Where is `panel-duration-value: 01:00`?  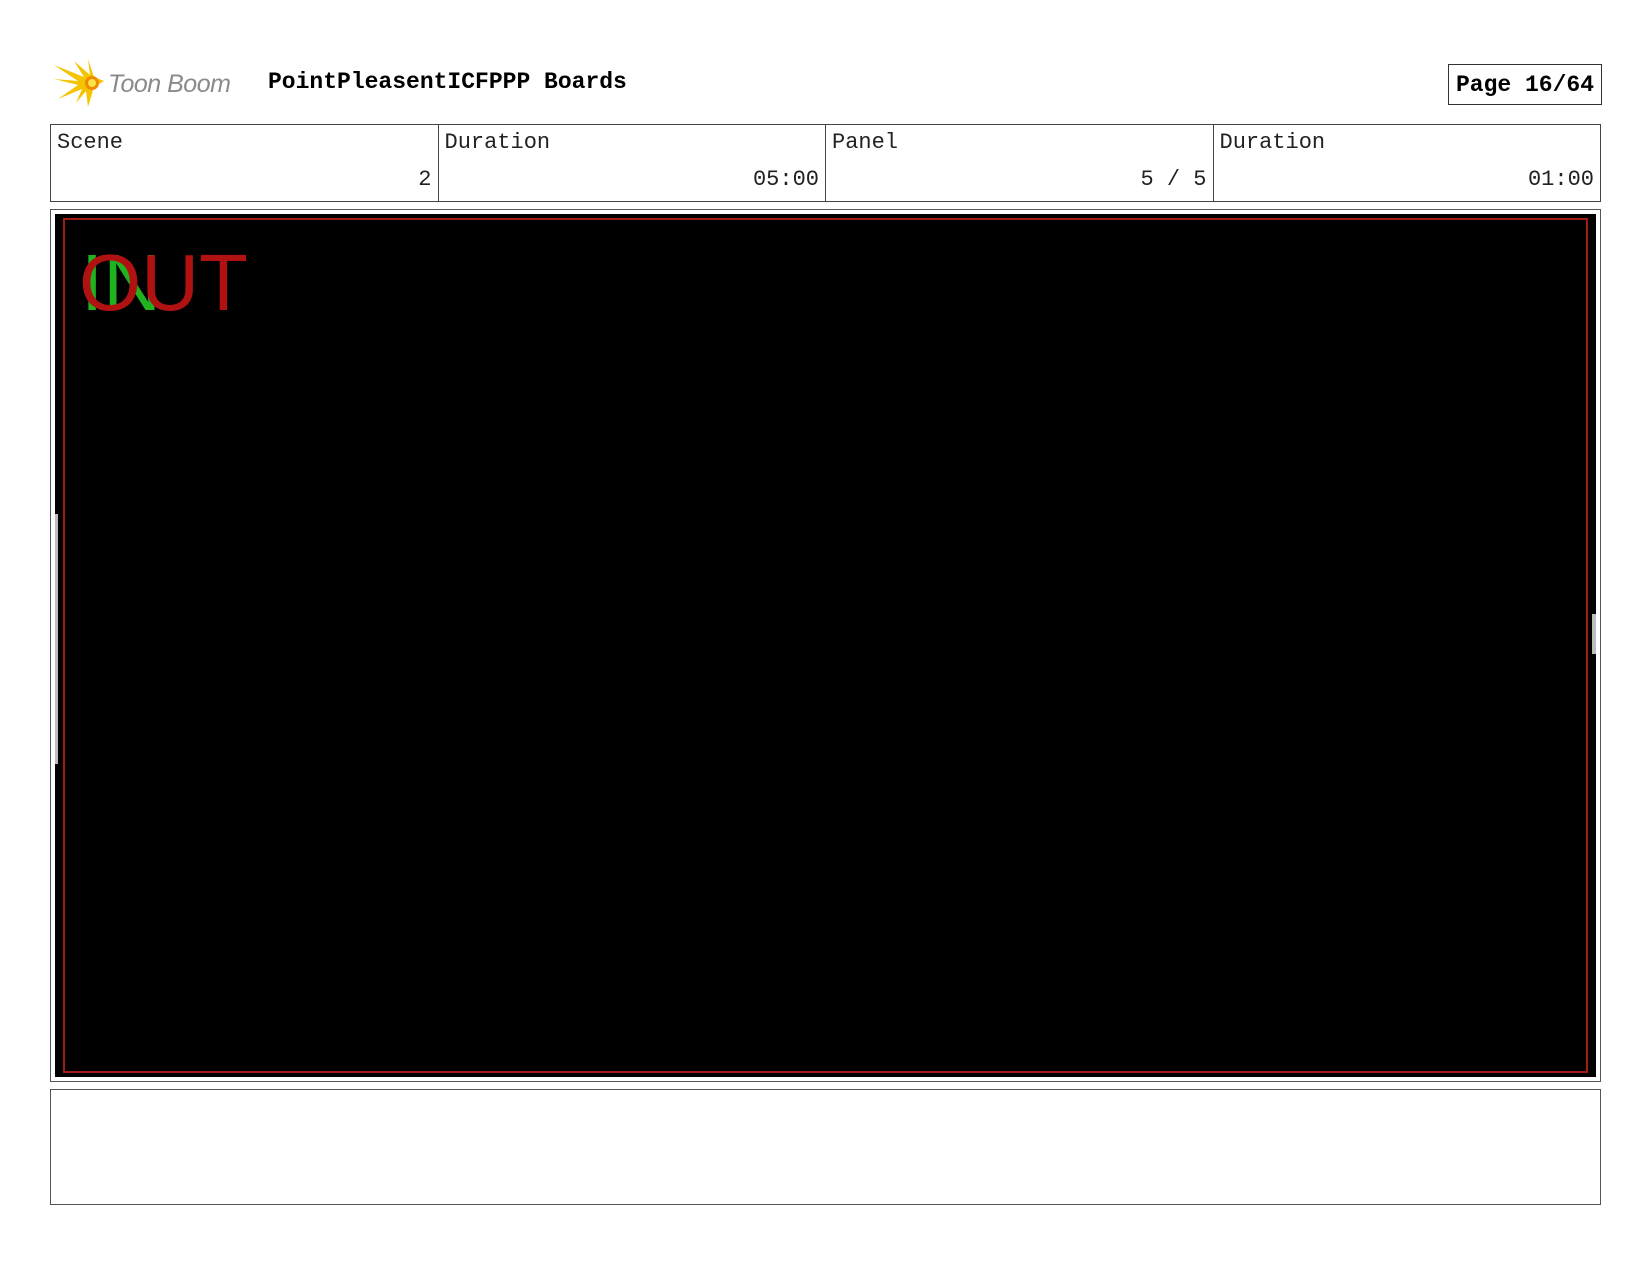 panel-duration-value: 01:00 is located at coordinates (1560, 179).